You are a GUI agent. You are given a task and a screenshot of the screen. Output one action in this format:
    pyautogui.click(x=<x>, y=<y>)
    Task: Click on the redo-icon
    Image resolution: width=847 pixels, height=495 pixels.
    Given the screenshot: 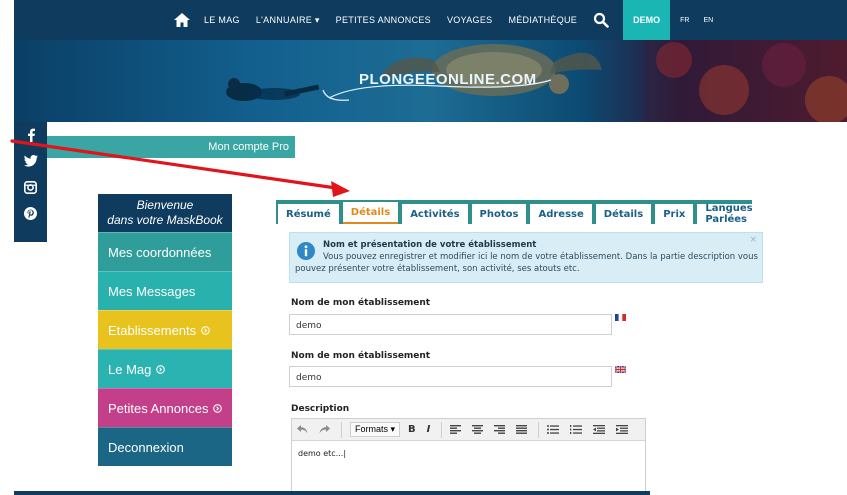 What is the action you would take?
    pyautogui.click(x=324, y=429)
    